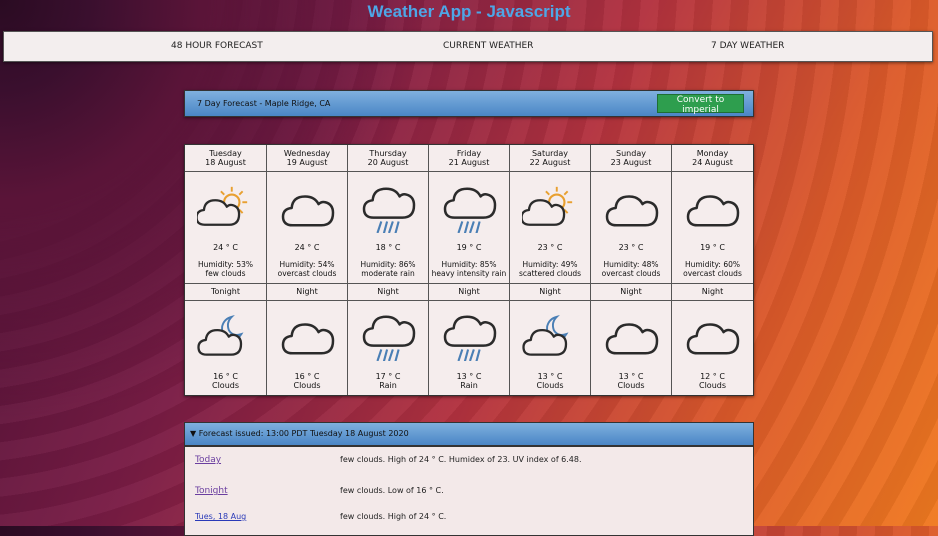  I want to click on day-header: Tuesday 18 August, so click(225, 158).